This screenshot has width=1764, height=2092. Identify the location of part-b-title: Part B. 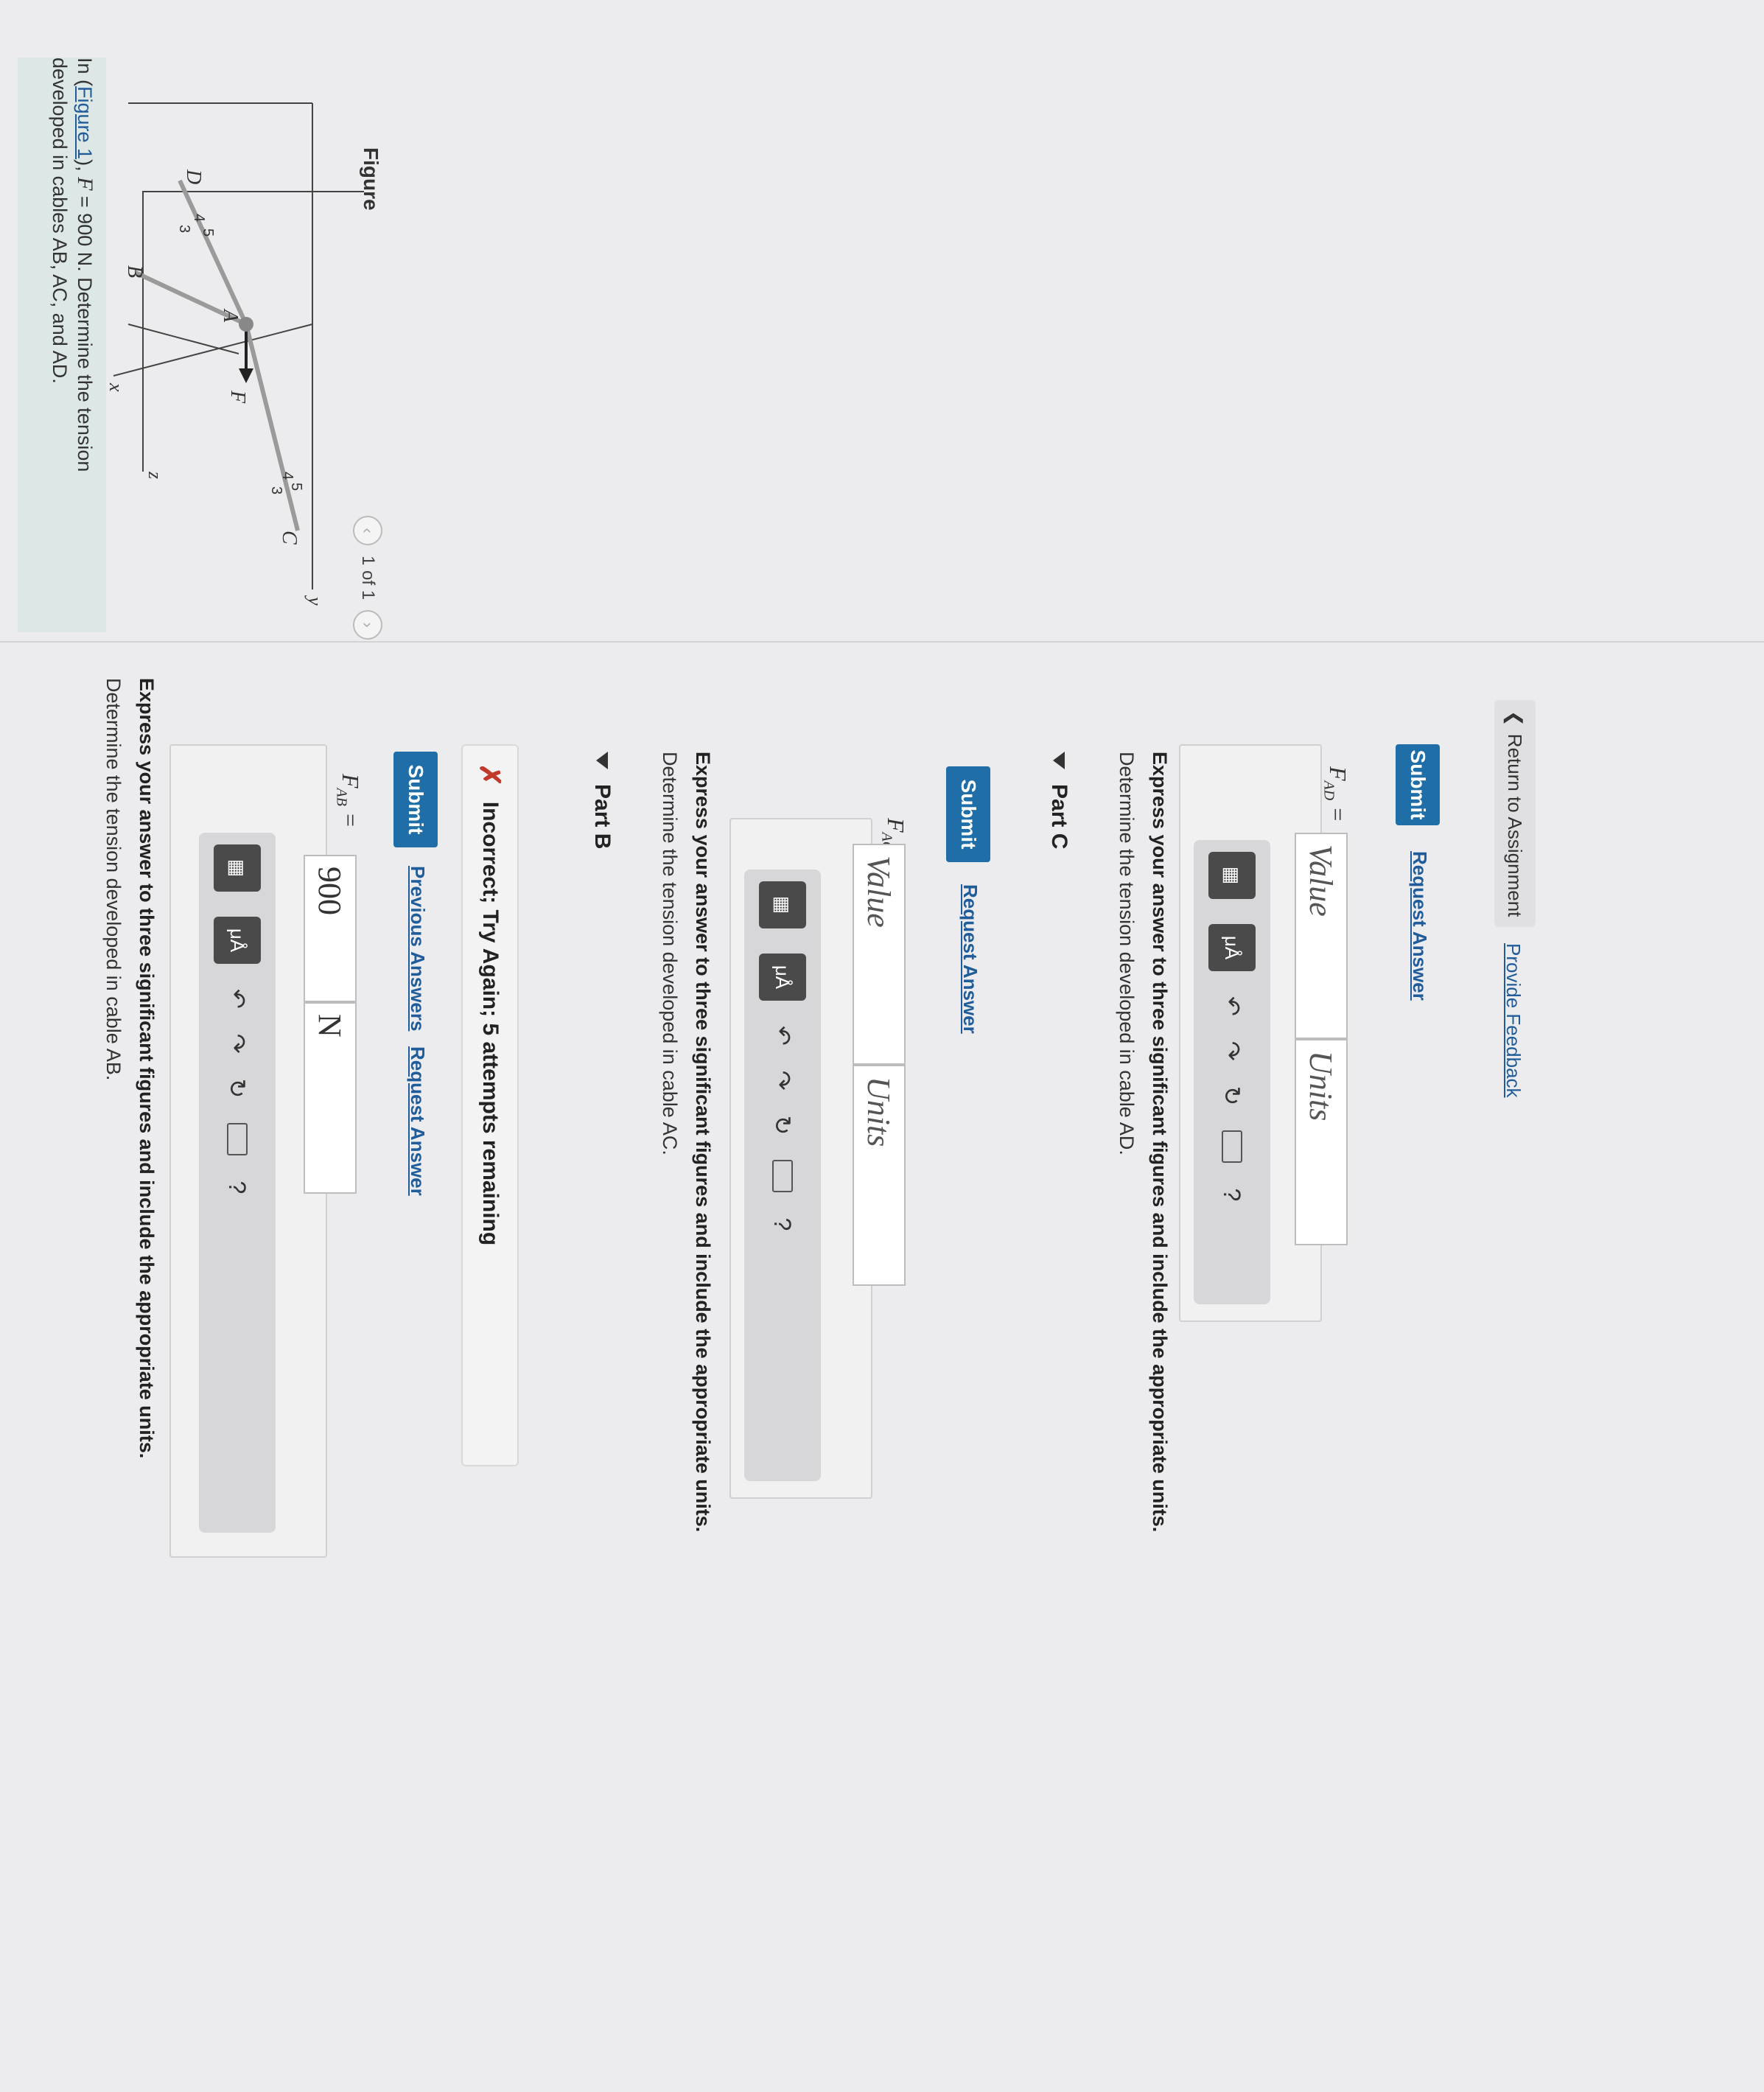
(602, 817).